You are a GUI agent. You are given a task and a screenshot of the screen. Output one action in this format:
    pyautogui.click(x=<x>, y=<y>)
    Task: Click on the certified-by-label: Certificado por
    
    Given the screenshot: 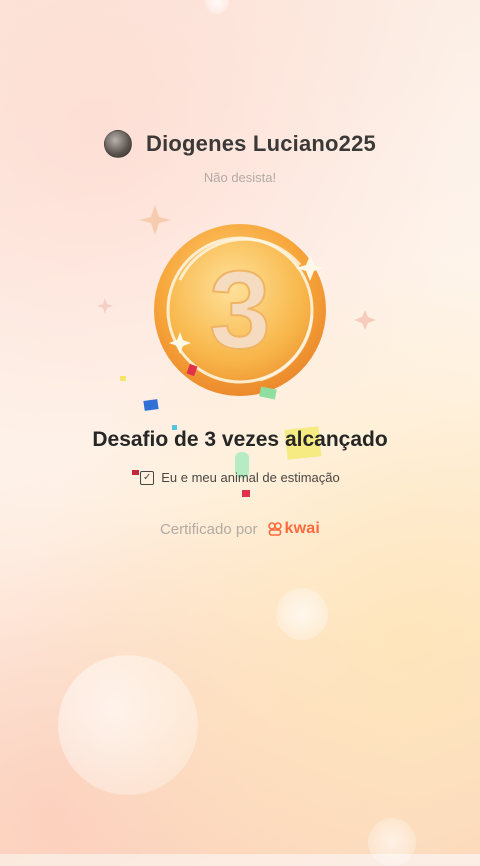 What is the action you would take?
    pyautogui.click(x=208, y=529)
    